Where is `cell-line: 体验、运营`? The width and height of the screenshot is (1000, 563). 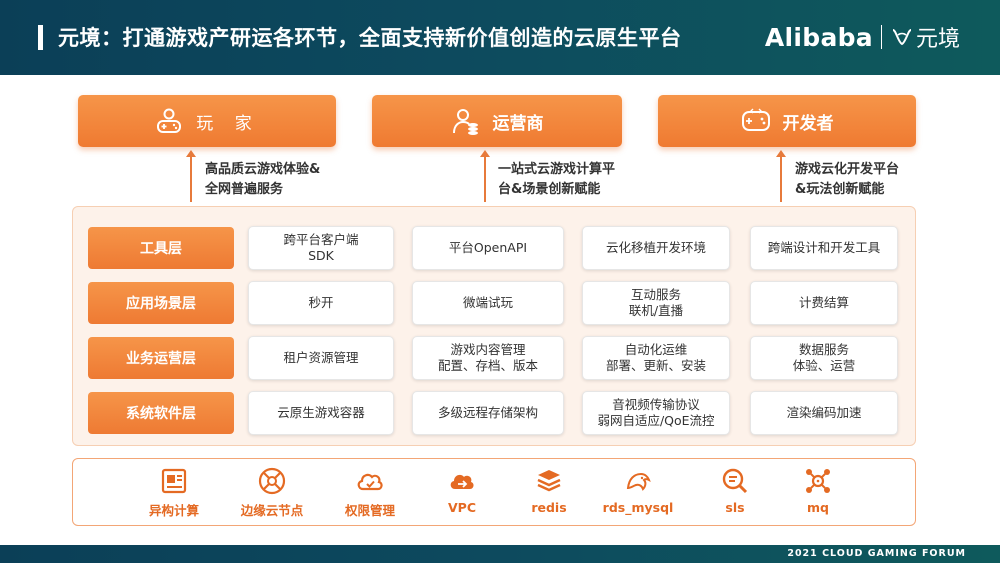
cell-line: 体验、运营 is located at coordinates (824, 365).